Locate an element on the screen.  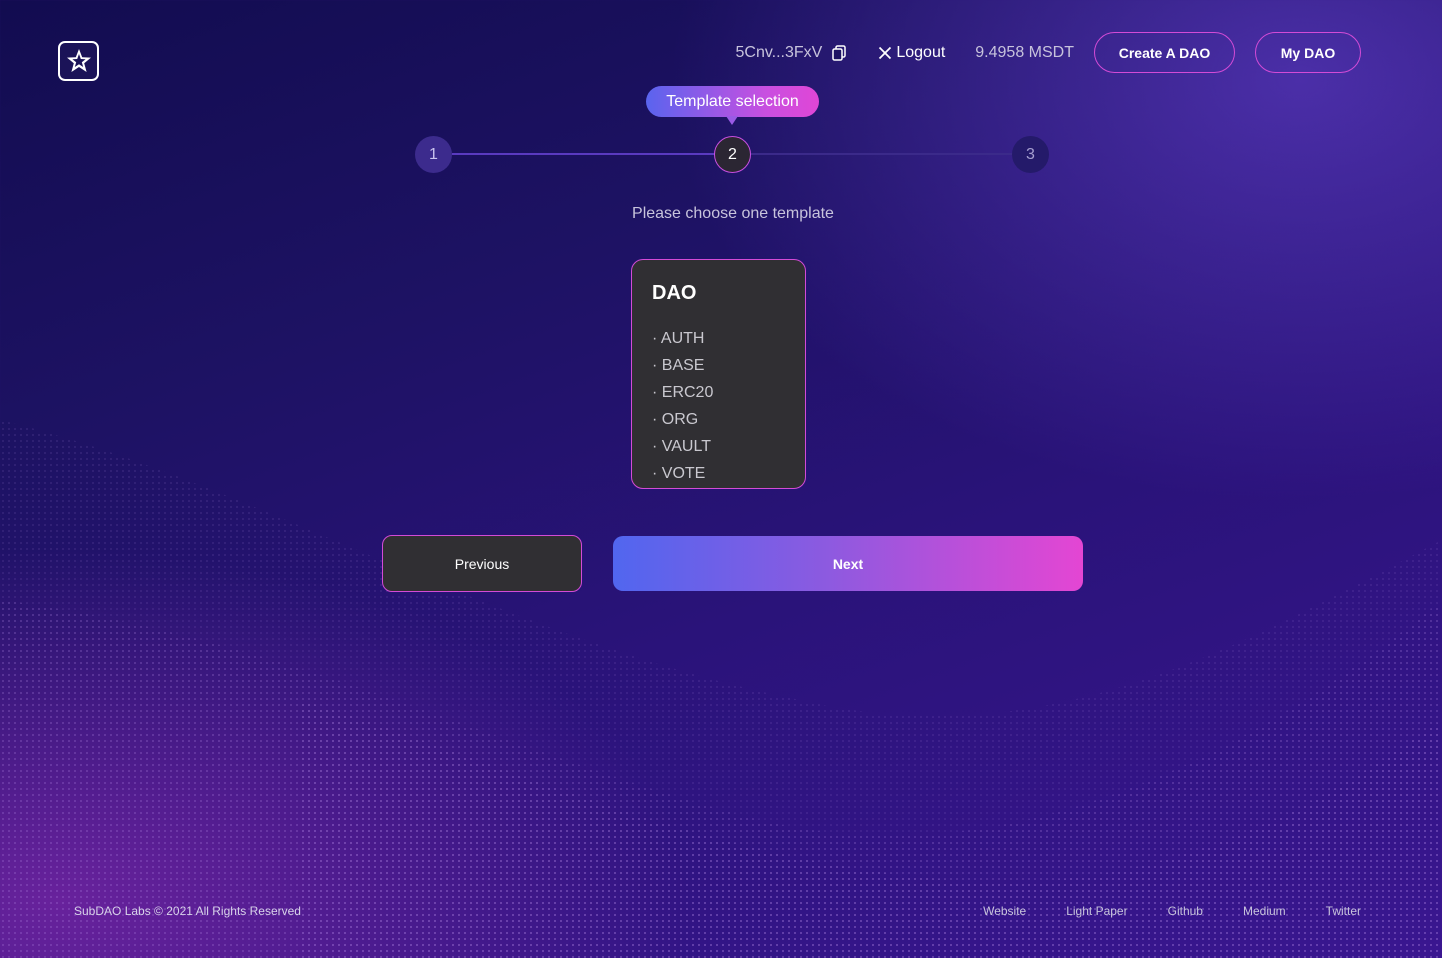
footer-link-twitter: Twitter is located at coordinates (1343, 911).